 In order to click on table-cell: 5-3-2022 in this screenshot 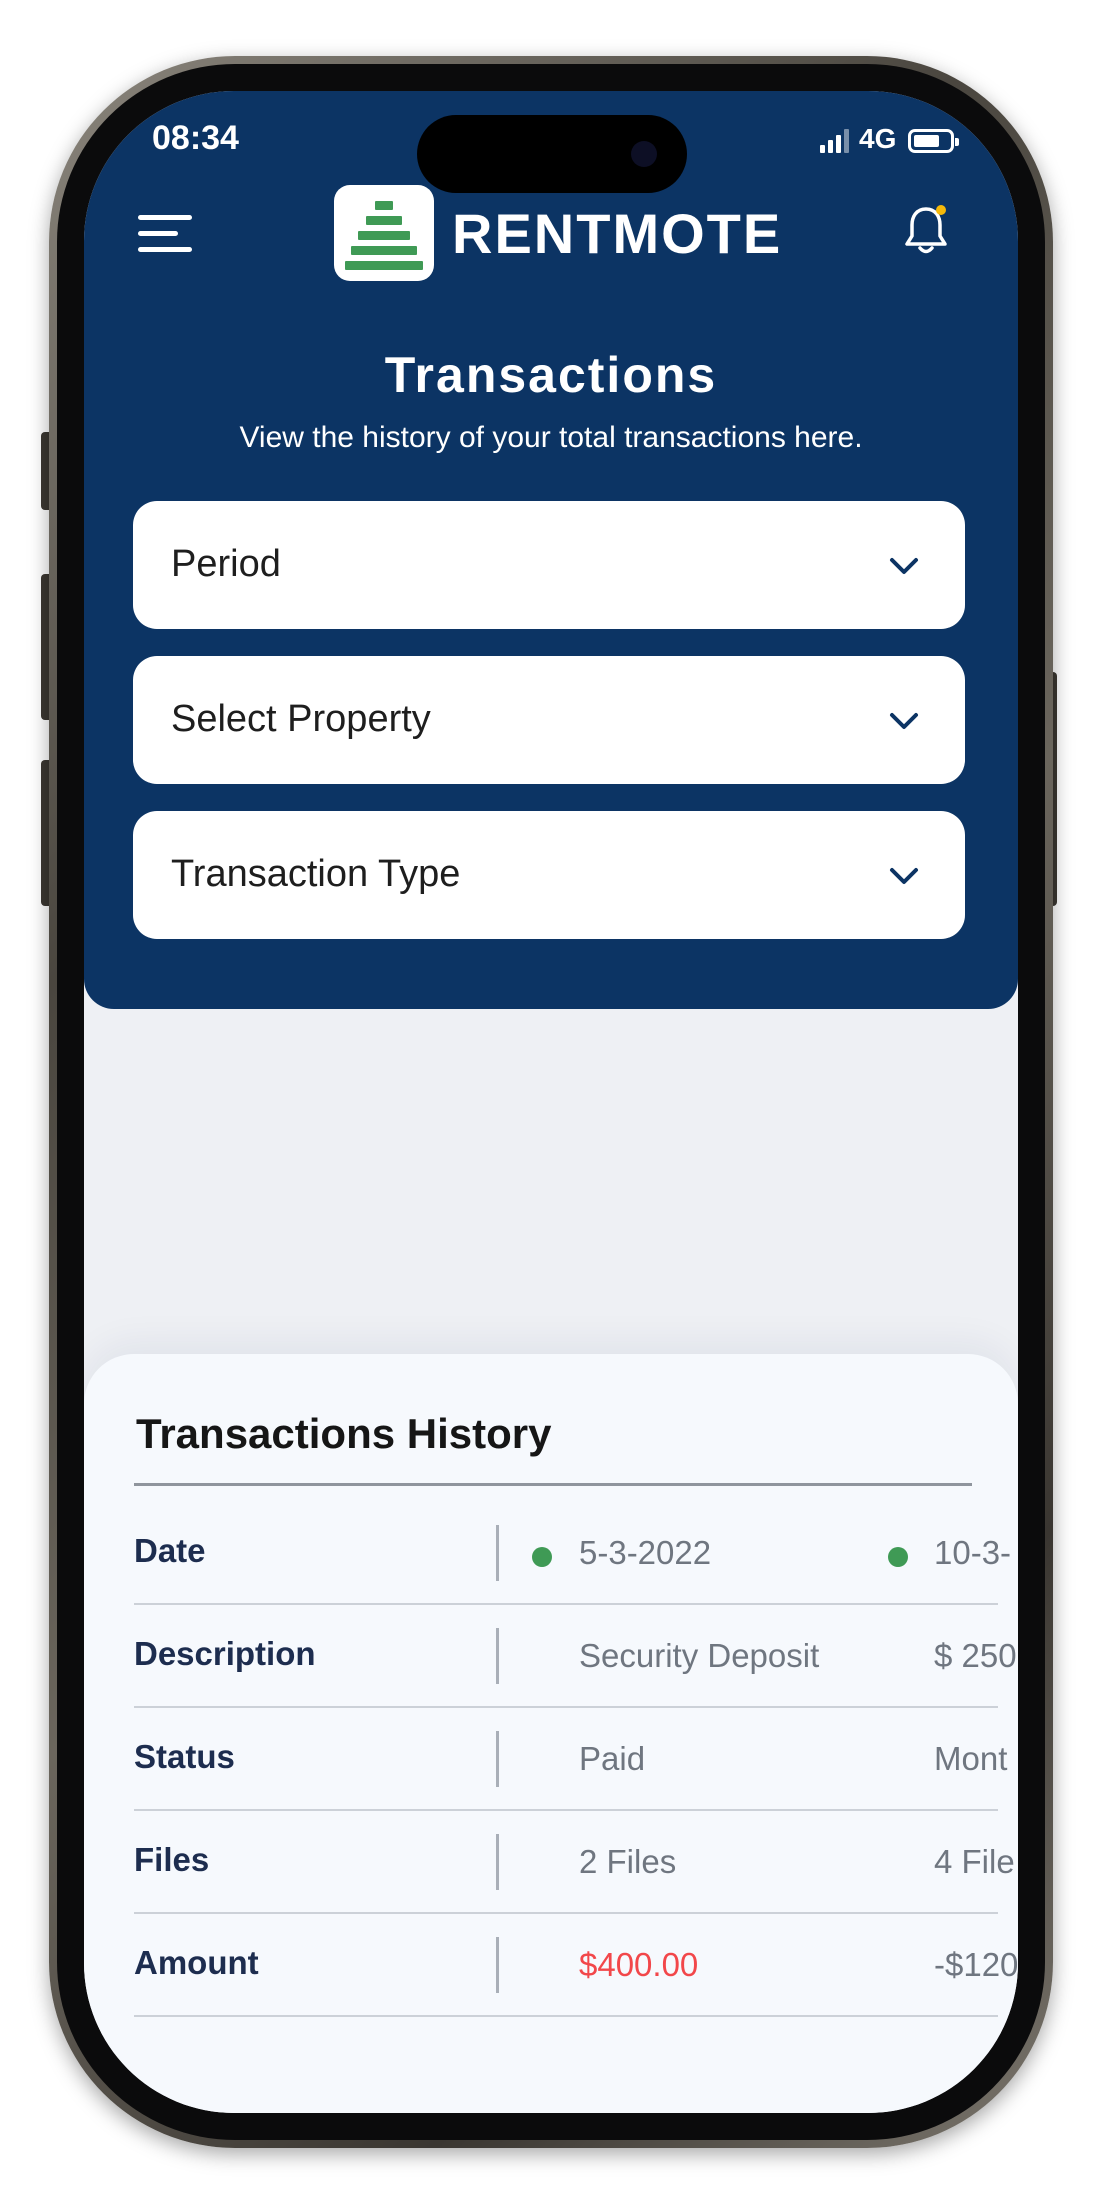, I will do `click(645, 1552)`.